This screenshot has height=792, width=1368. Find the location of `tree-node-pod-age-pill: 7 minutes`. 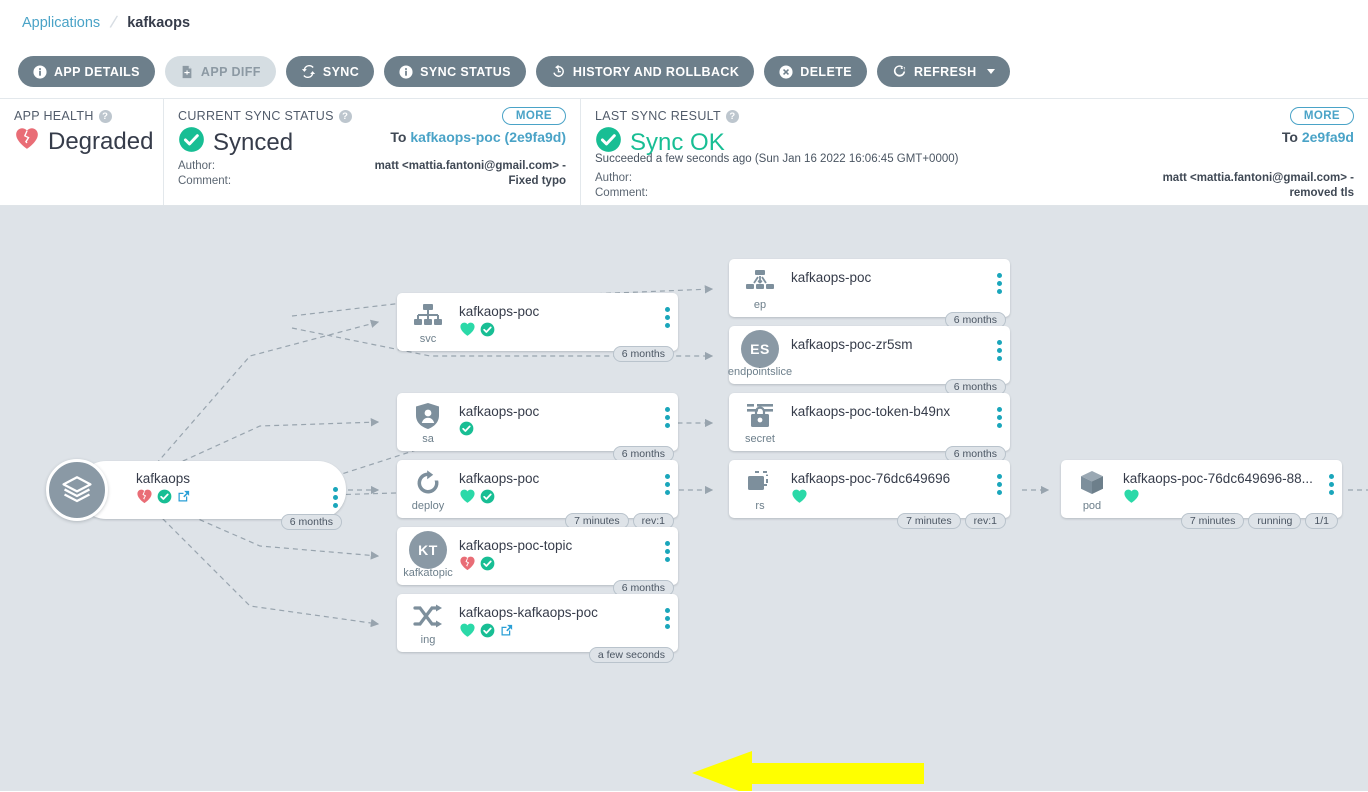

tree-node-pod-age-pill: 7 minutes is located at coordinates (1212, 521).